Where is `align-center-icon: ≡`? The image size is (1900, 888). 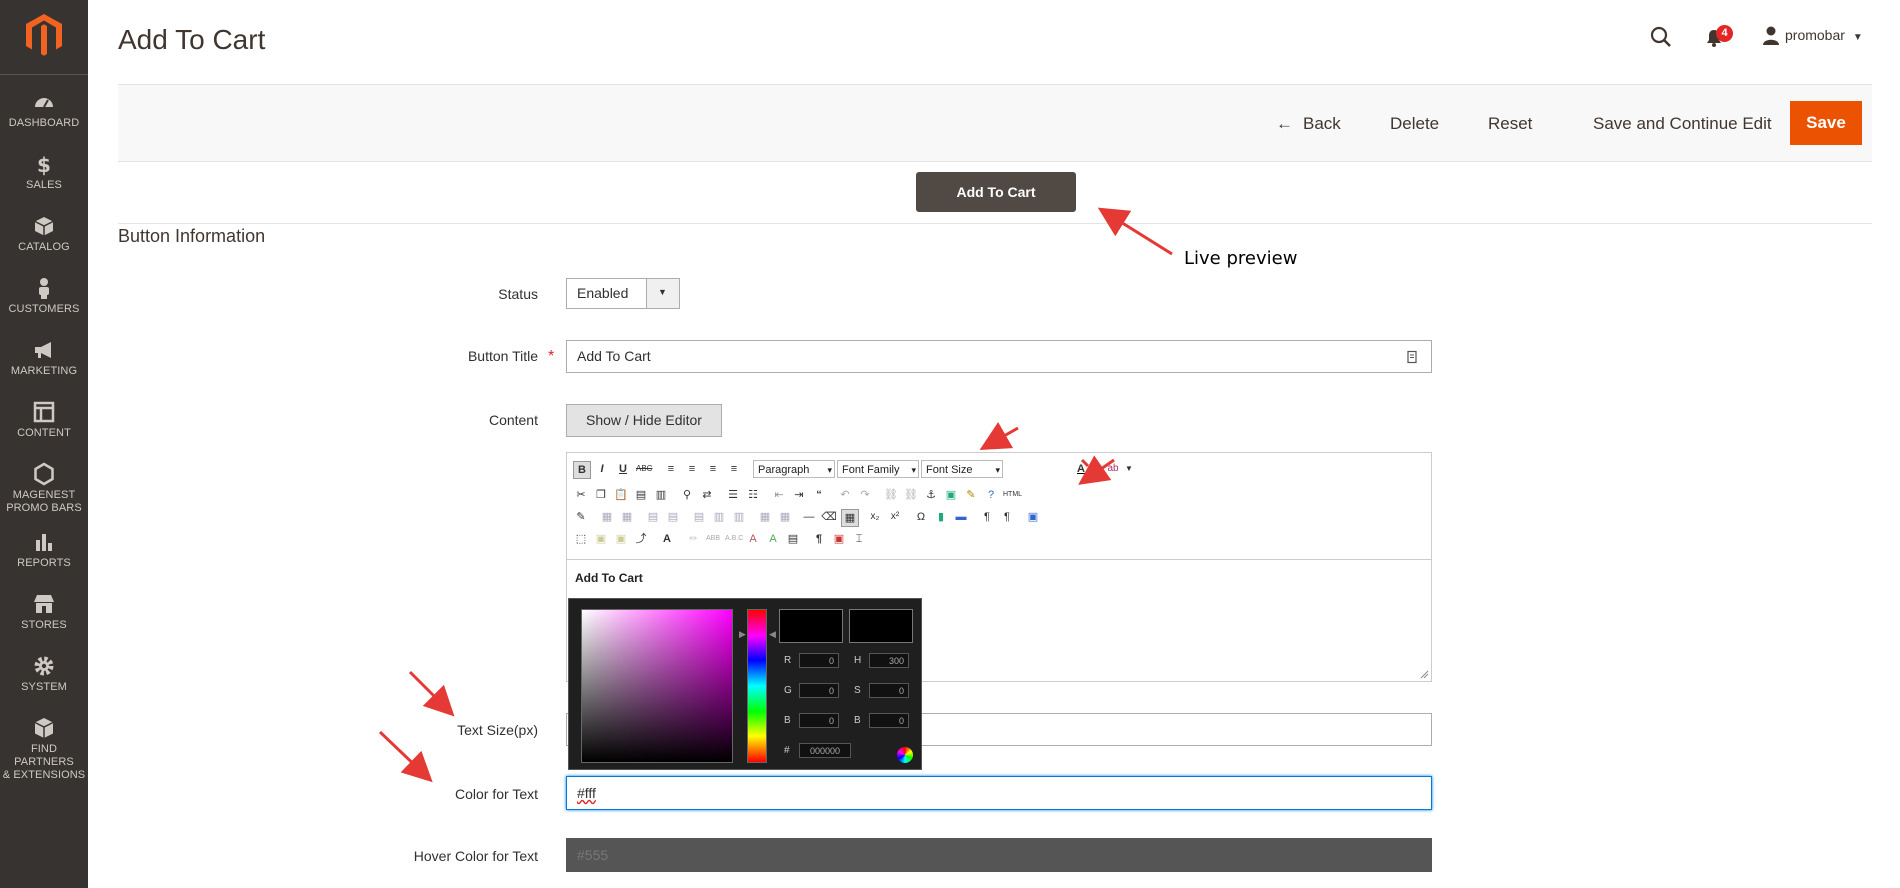 align-center-icon: ≡ is located at coordinates (692, 469).